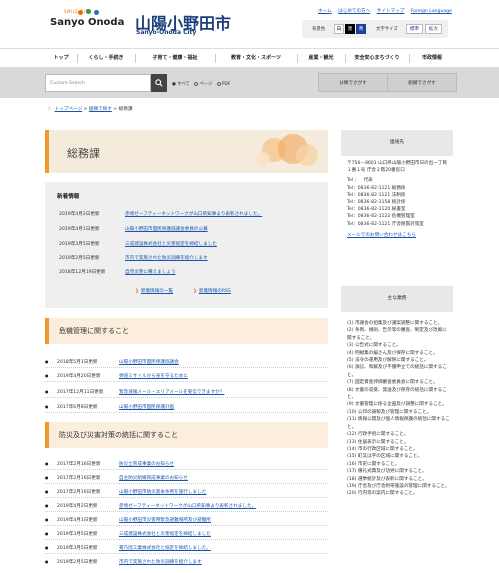 This screenshot has height=573, width=499. I want to click on list-item: ● 2017年2月16日更新 防災士育成事業のお知らせ, so click(186, 464).